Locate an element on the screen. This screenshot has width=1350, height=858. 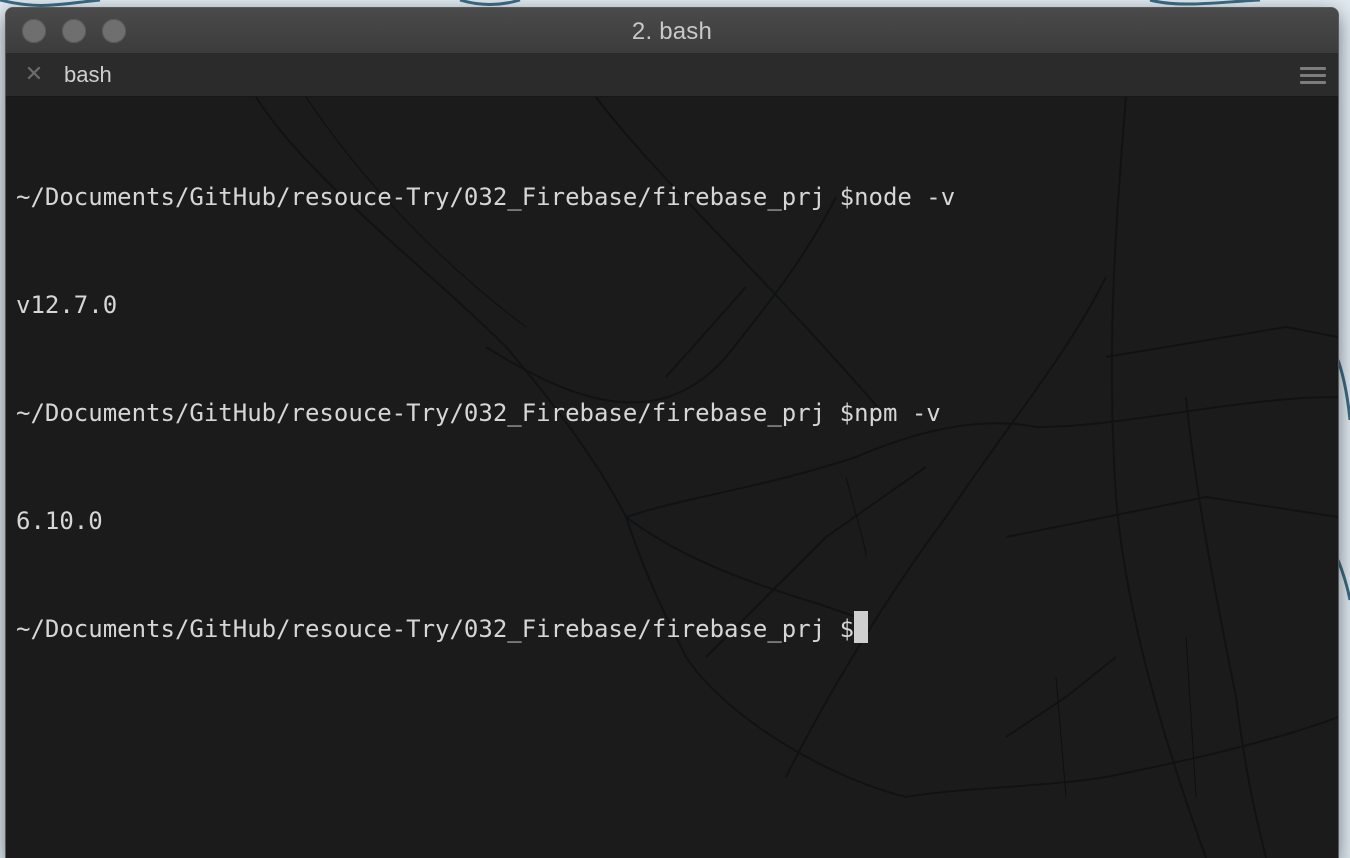
close-icon: ✕ is located at coordinates (34, 74).